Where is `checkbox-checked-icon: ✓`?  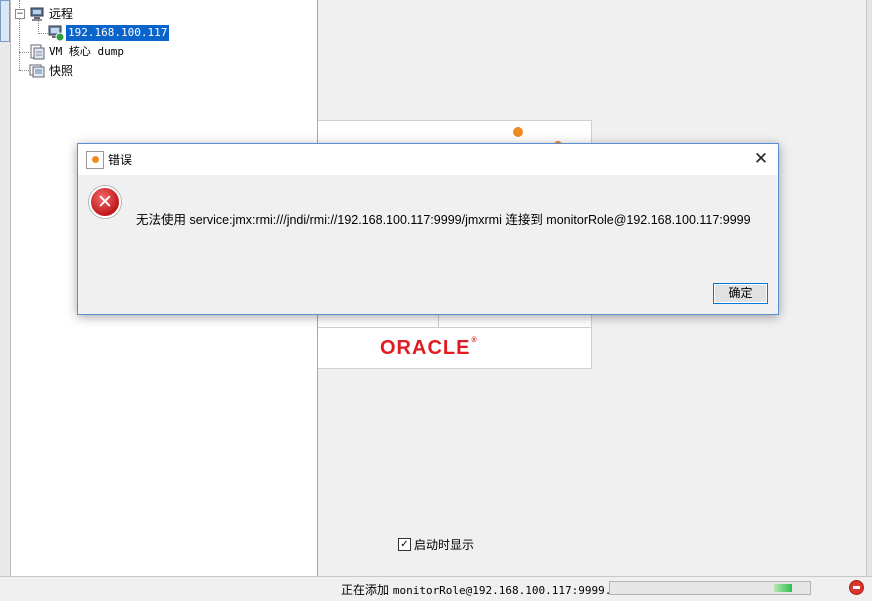
checkbox-checked-icon: ✓ is located at coordinates (404, 544).